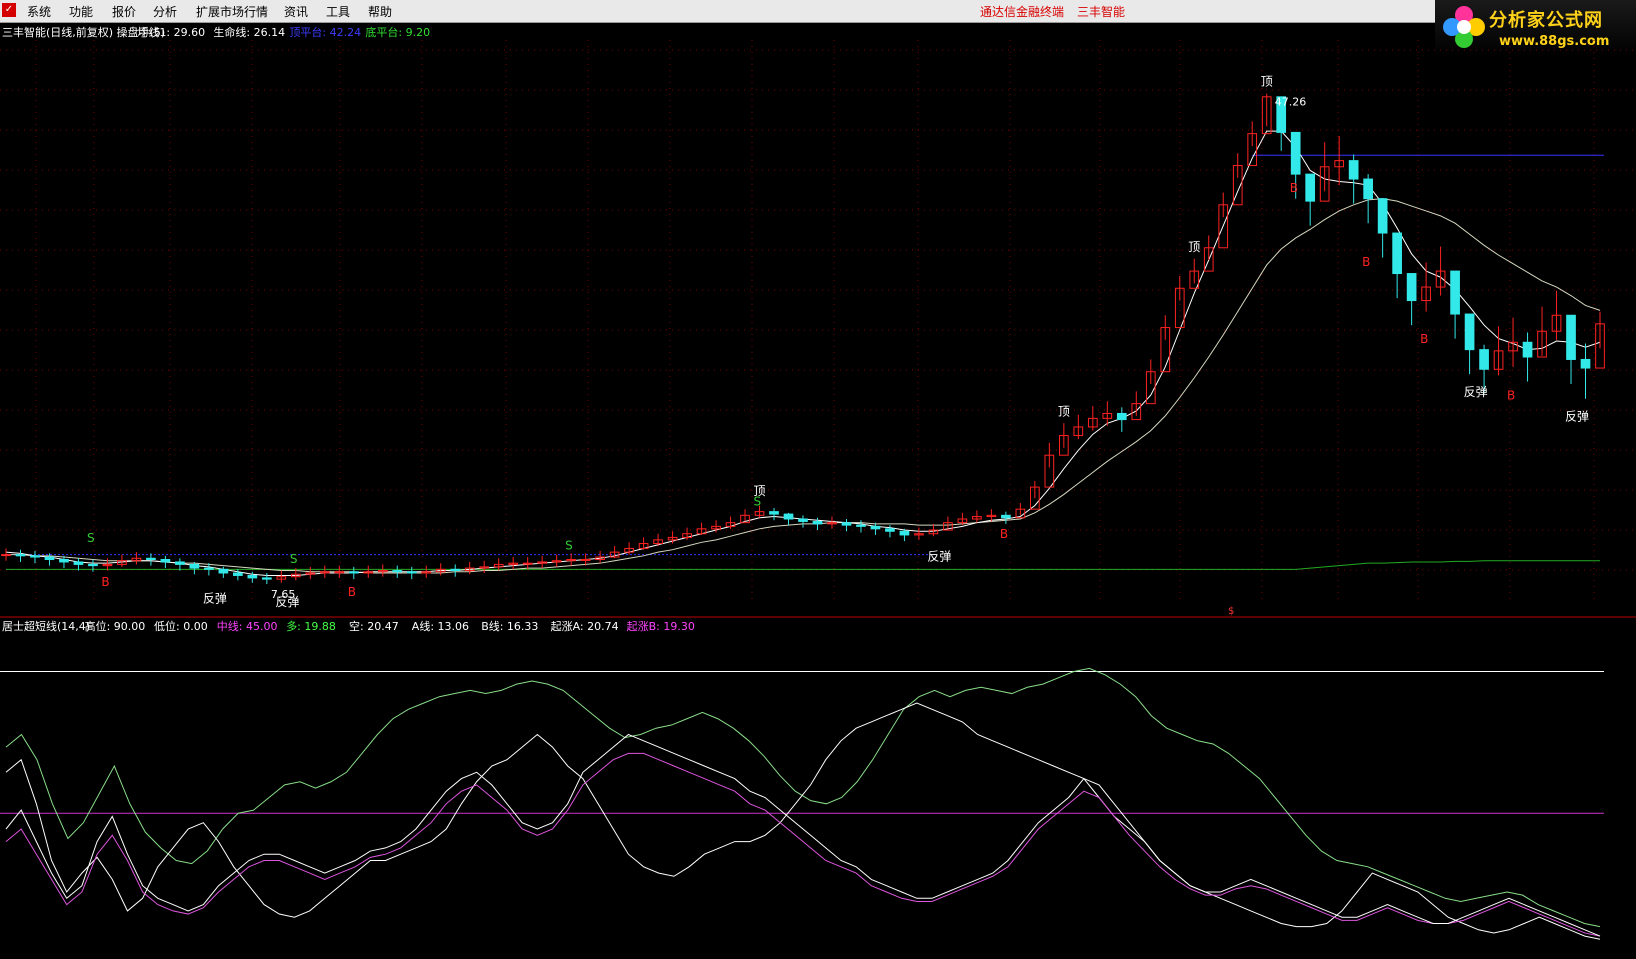  I want to click on lower-header-item-2: 低位: 0.00, so click(181, 626).